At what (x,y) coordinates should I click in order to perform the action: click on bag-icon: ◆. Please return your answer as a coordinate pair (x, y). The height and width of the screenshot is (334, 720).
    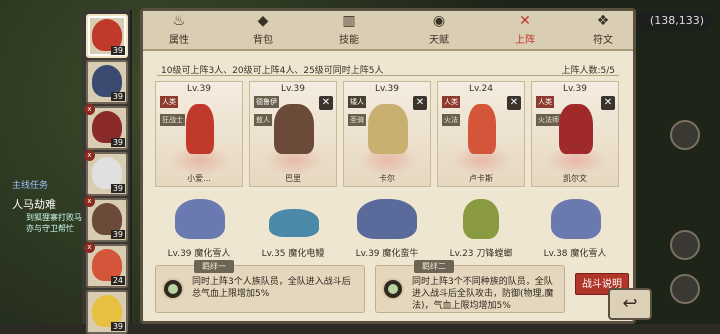
    Looking at the image, I should click on (263, 21).